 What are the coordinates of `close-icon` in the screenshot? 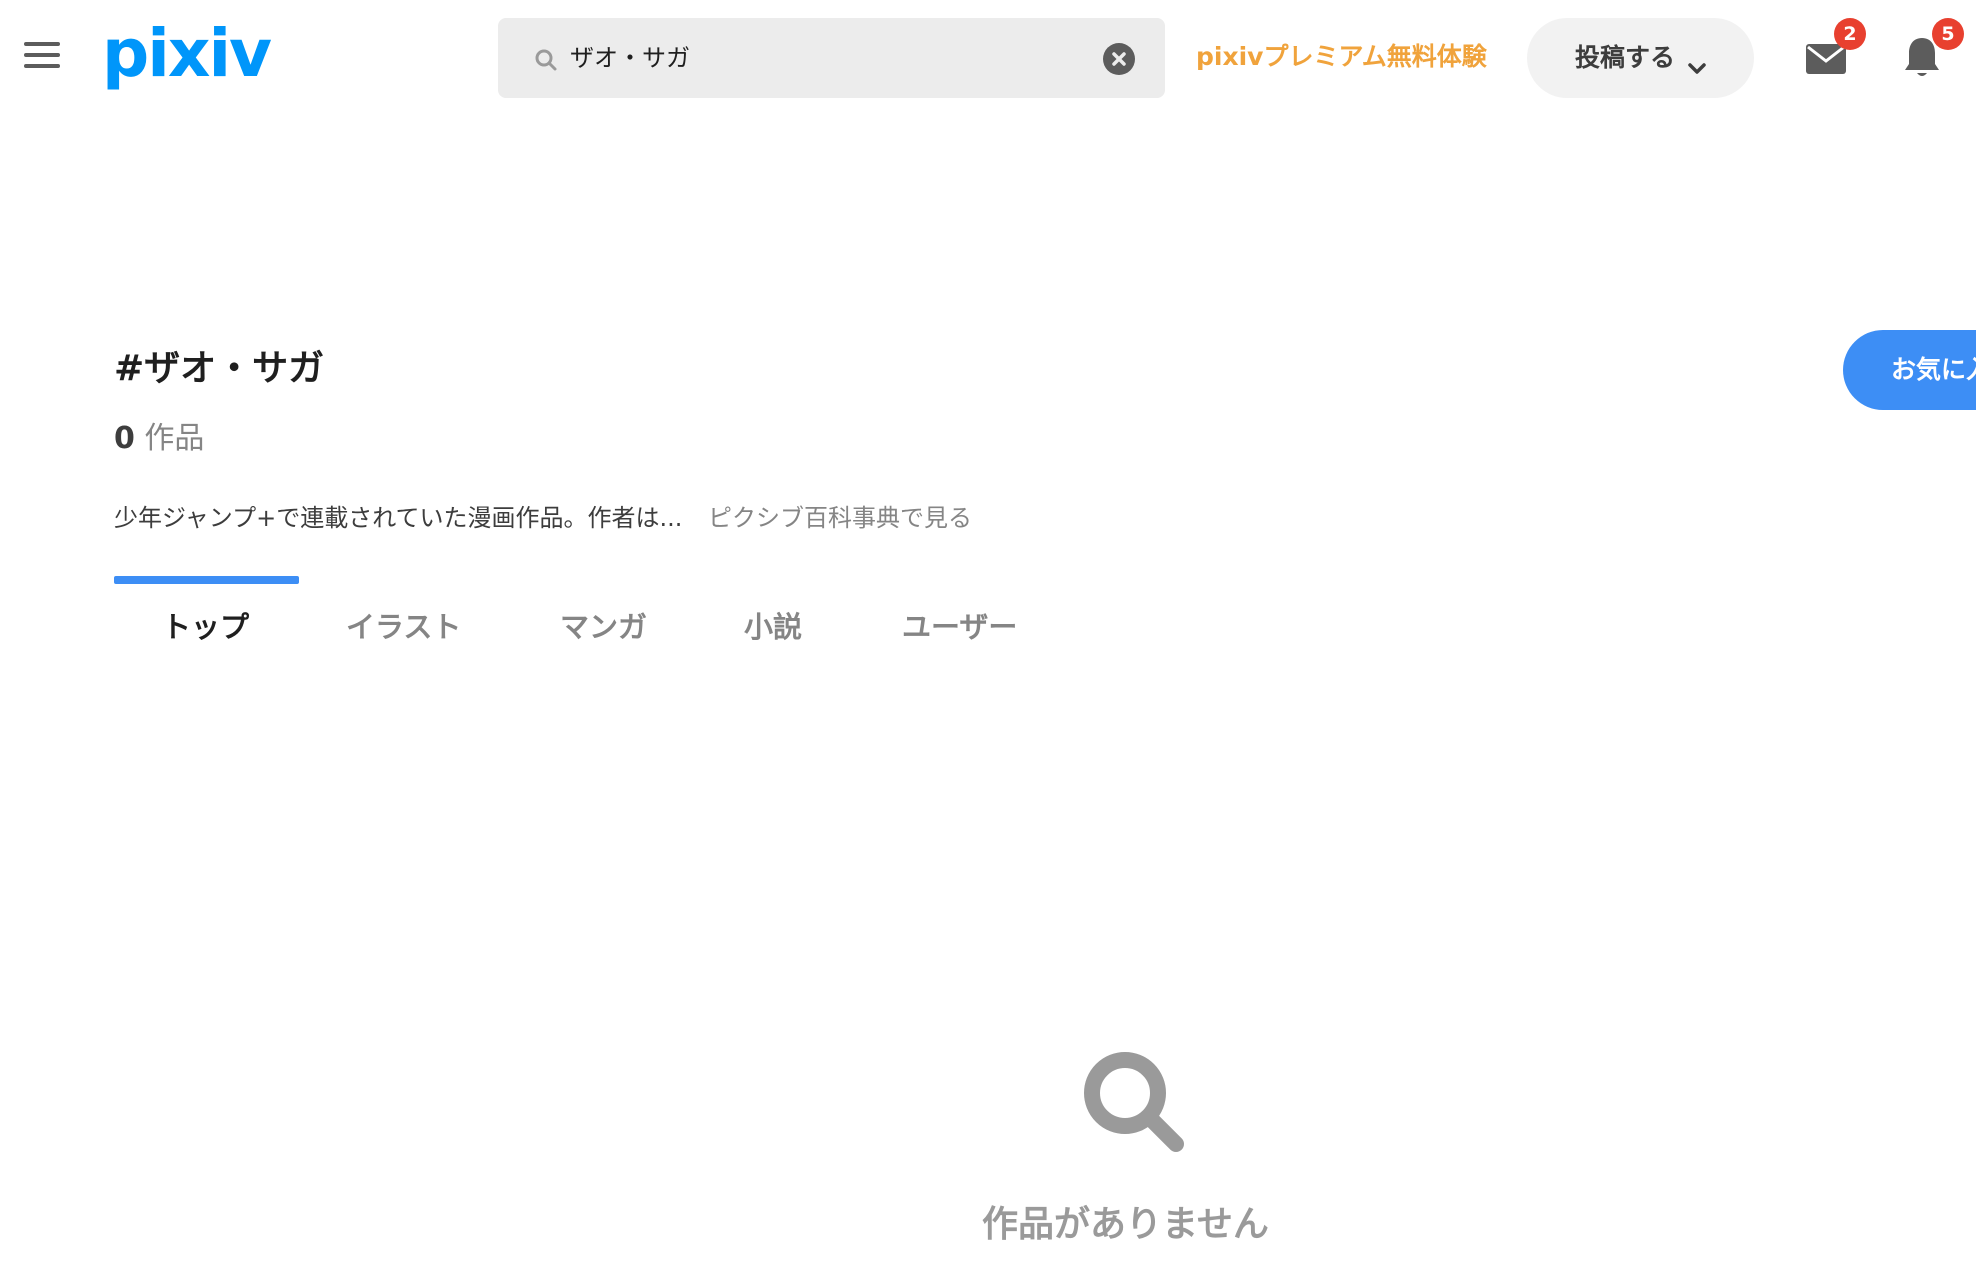 It's located at (1119, 59).